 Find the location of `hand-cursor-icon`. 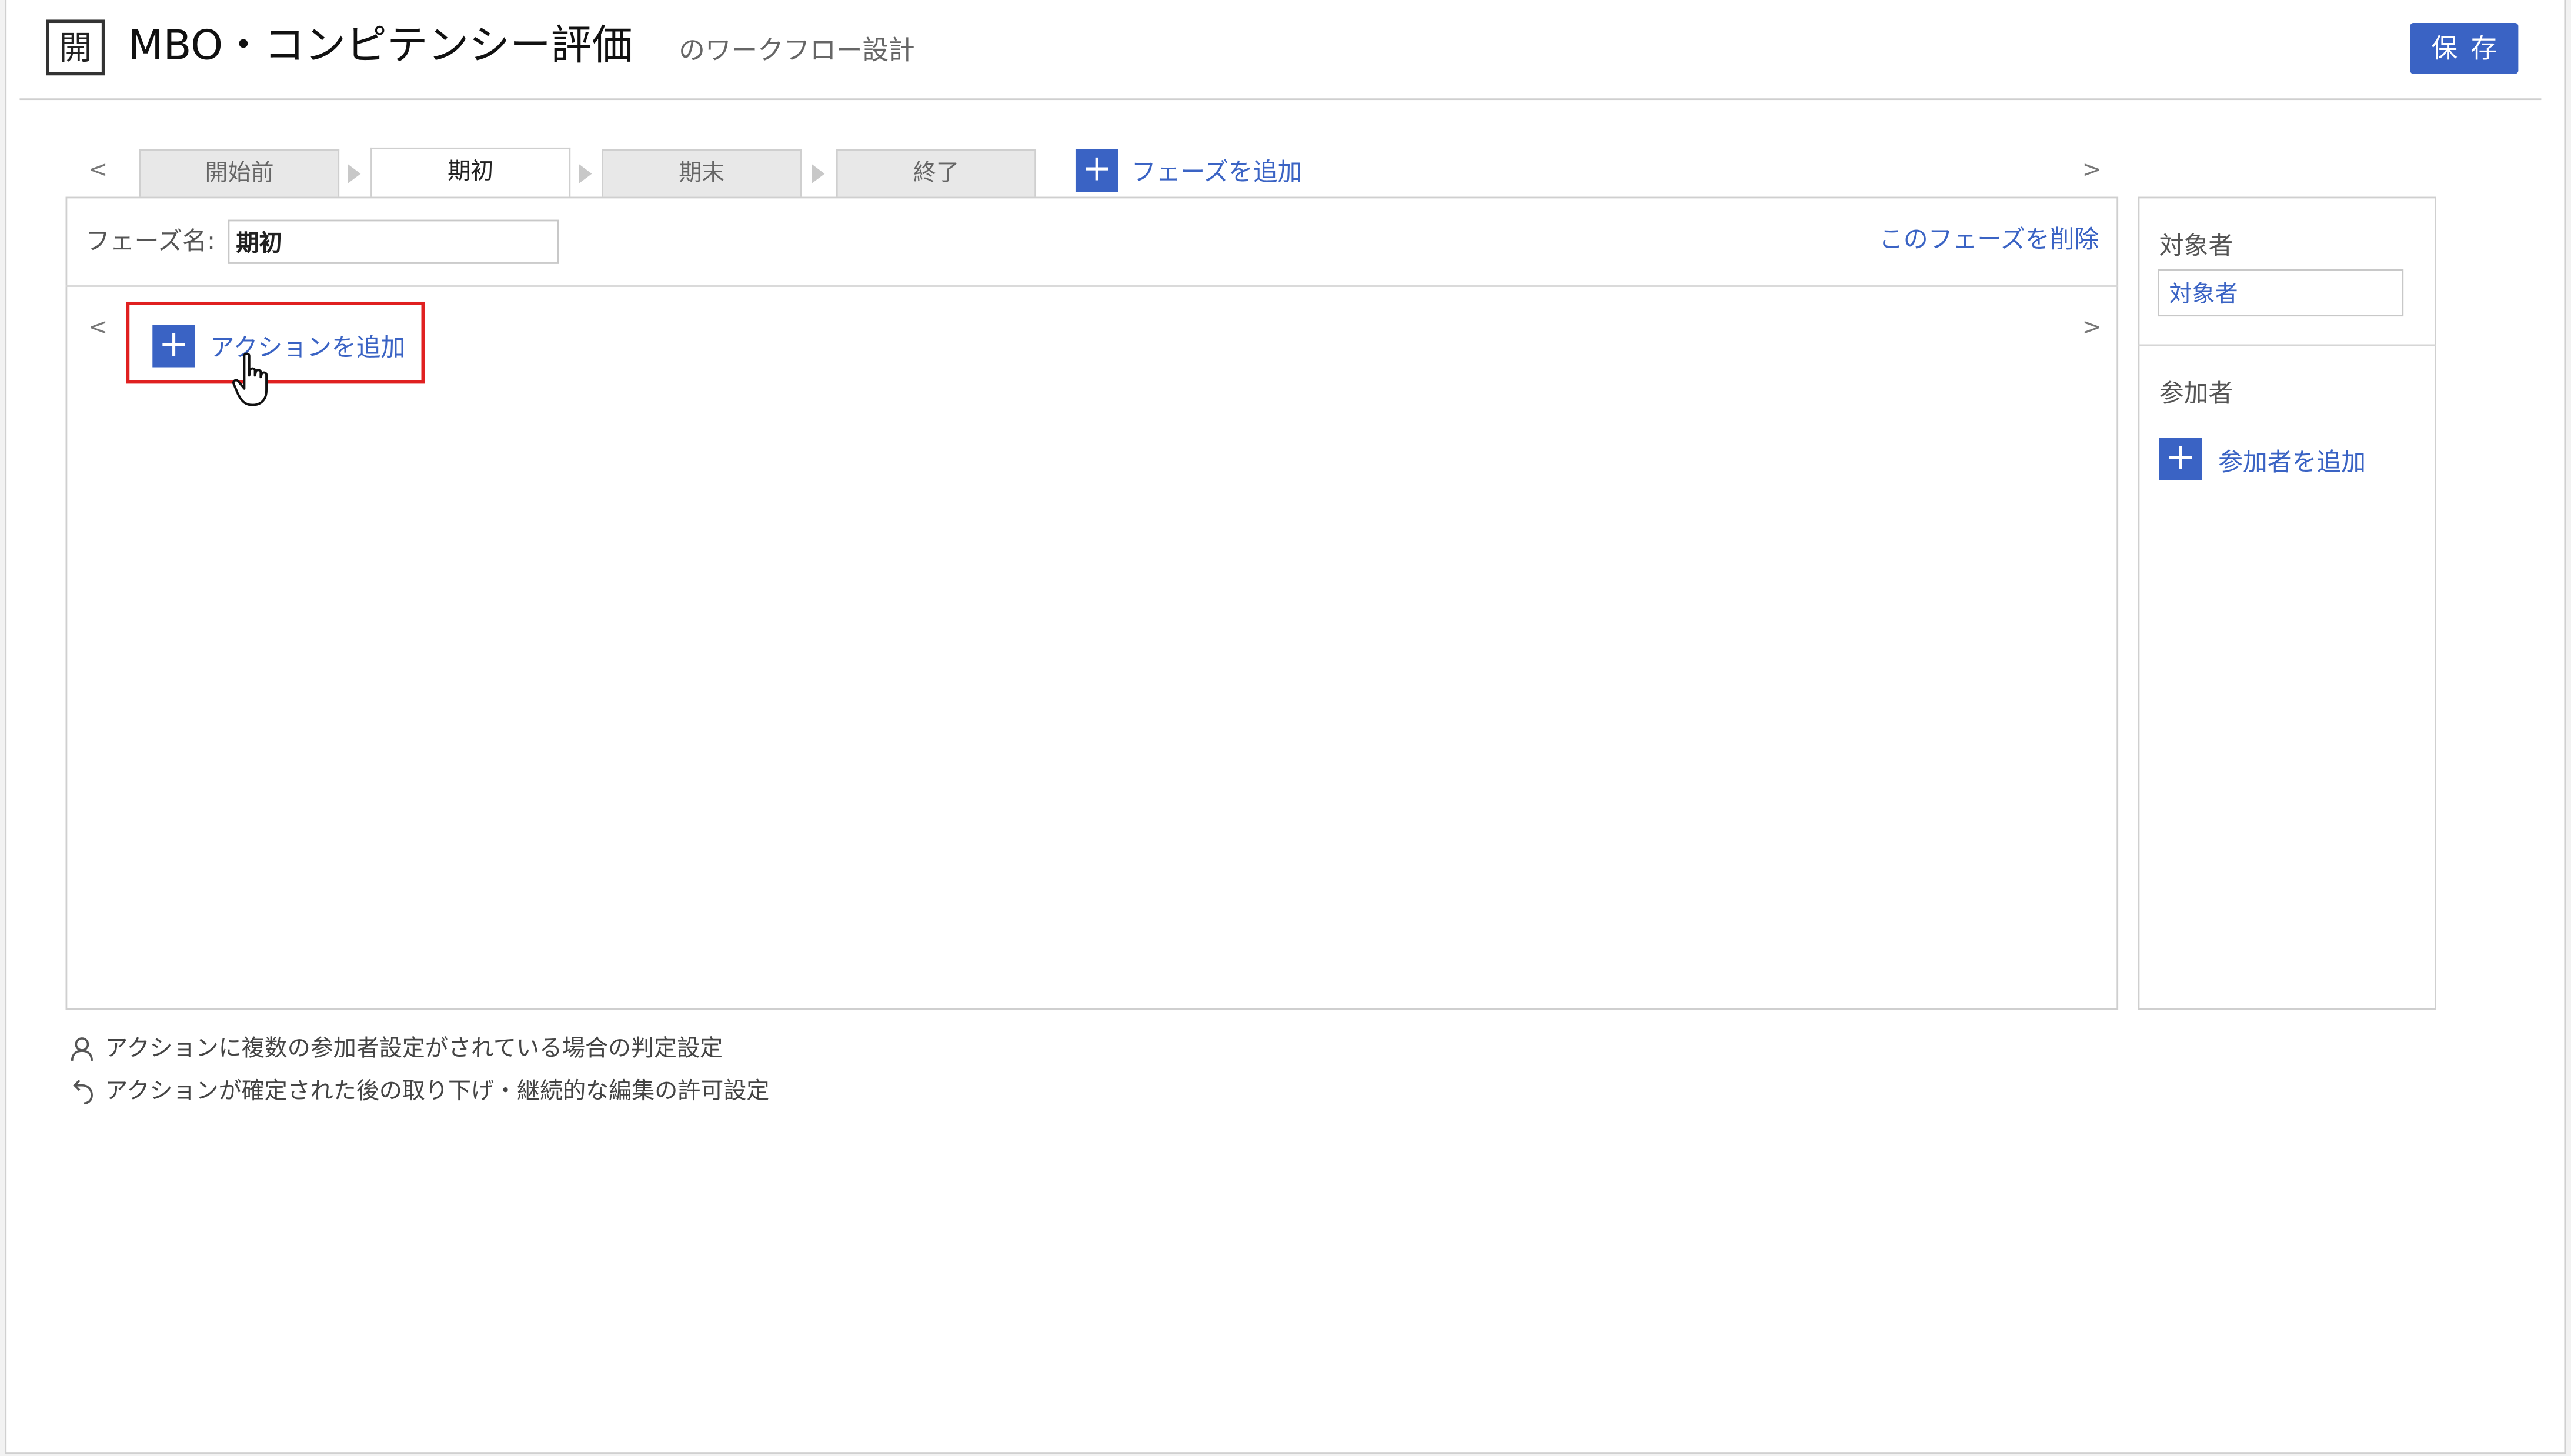

hand-cursor-icon is located at coordinates (250, 379).